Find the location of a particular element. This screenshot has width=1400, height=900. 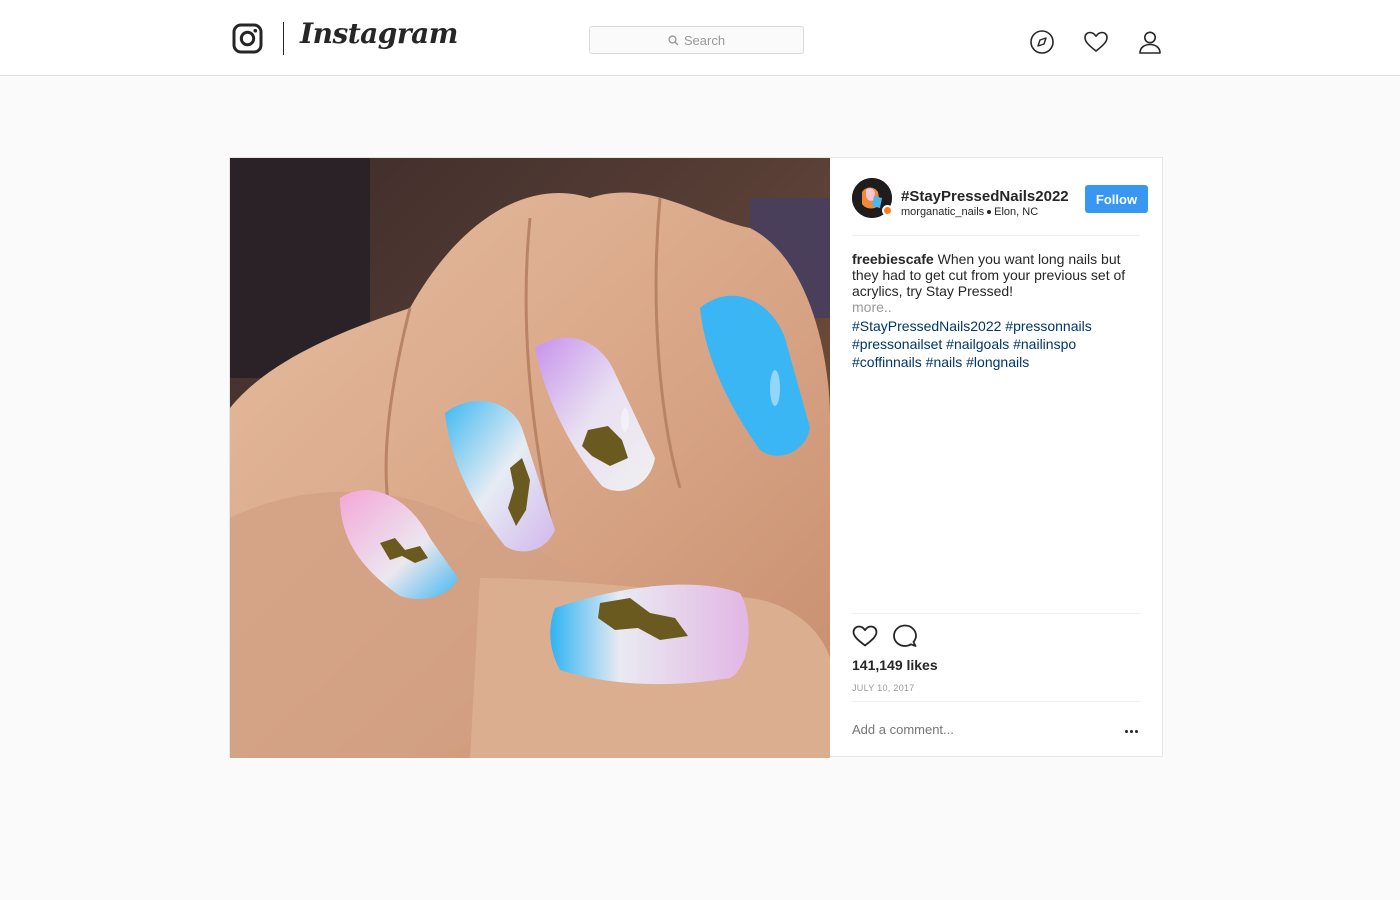

instagram-wordmark: Instagram is located at coordinates (379, 33).